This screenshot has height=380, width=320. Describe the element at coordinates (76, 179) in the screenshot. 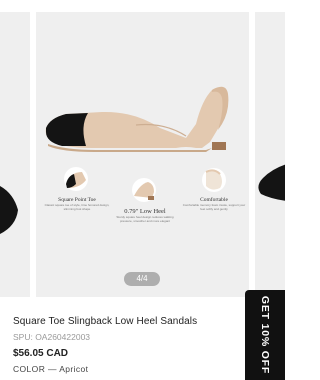

I see `square-toe-detail-image` at that location.